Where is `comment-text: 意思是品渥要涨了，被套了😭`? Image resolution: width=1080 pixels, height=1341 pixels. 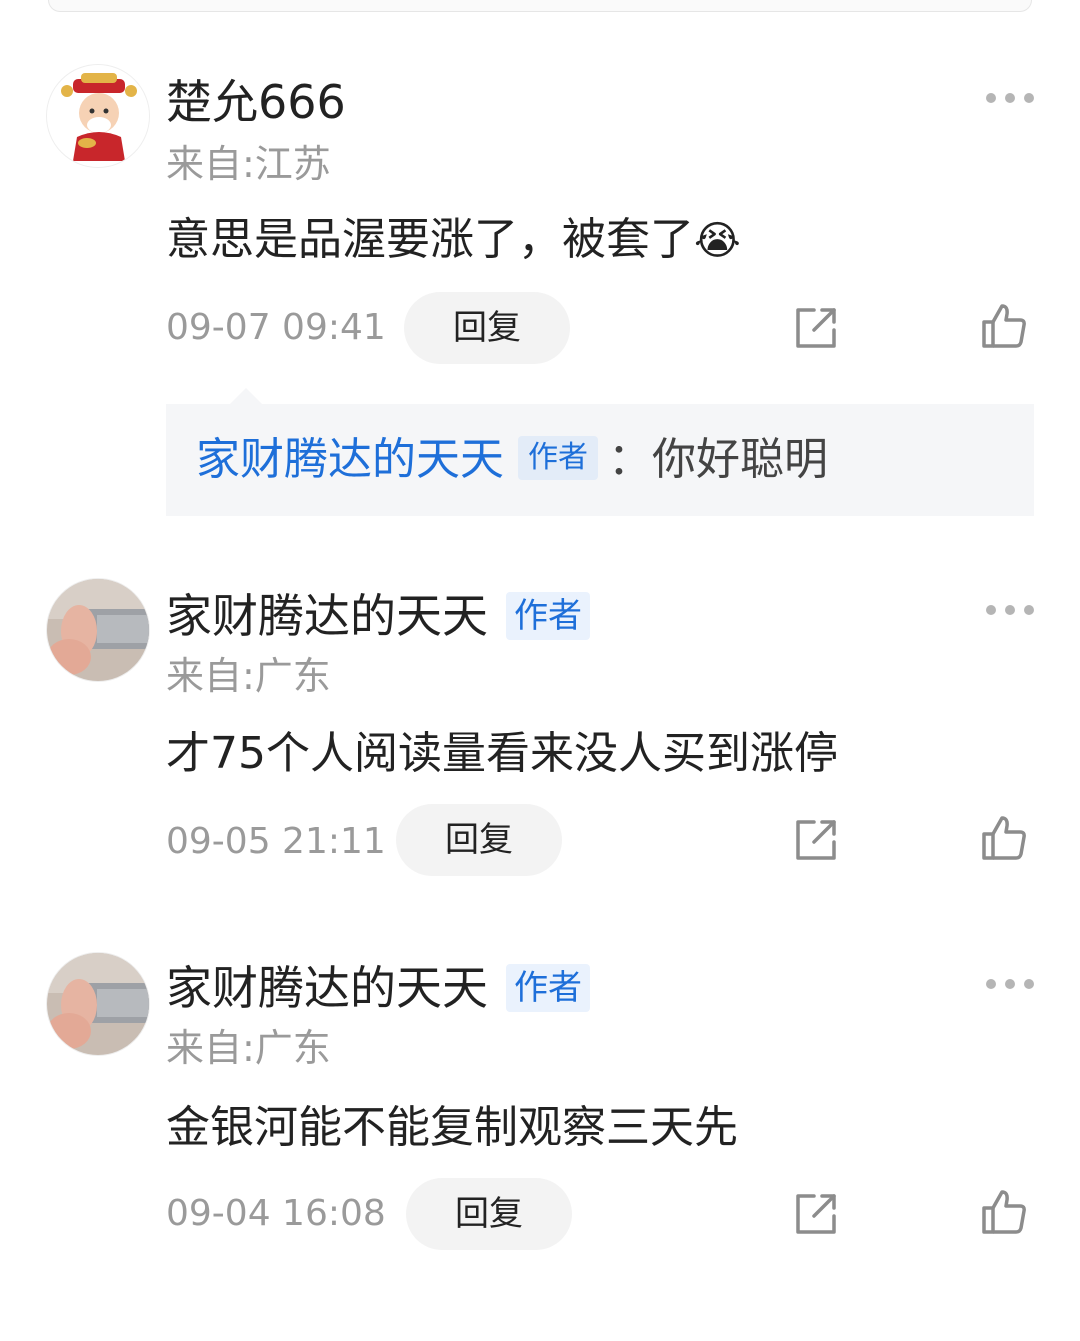 comment-text: 意思是品渥要涨了，被套了😭 is located at coordinates (453, 240).